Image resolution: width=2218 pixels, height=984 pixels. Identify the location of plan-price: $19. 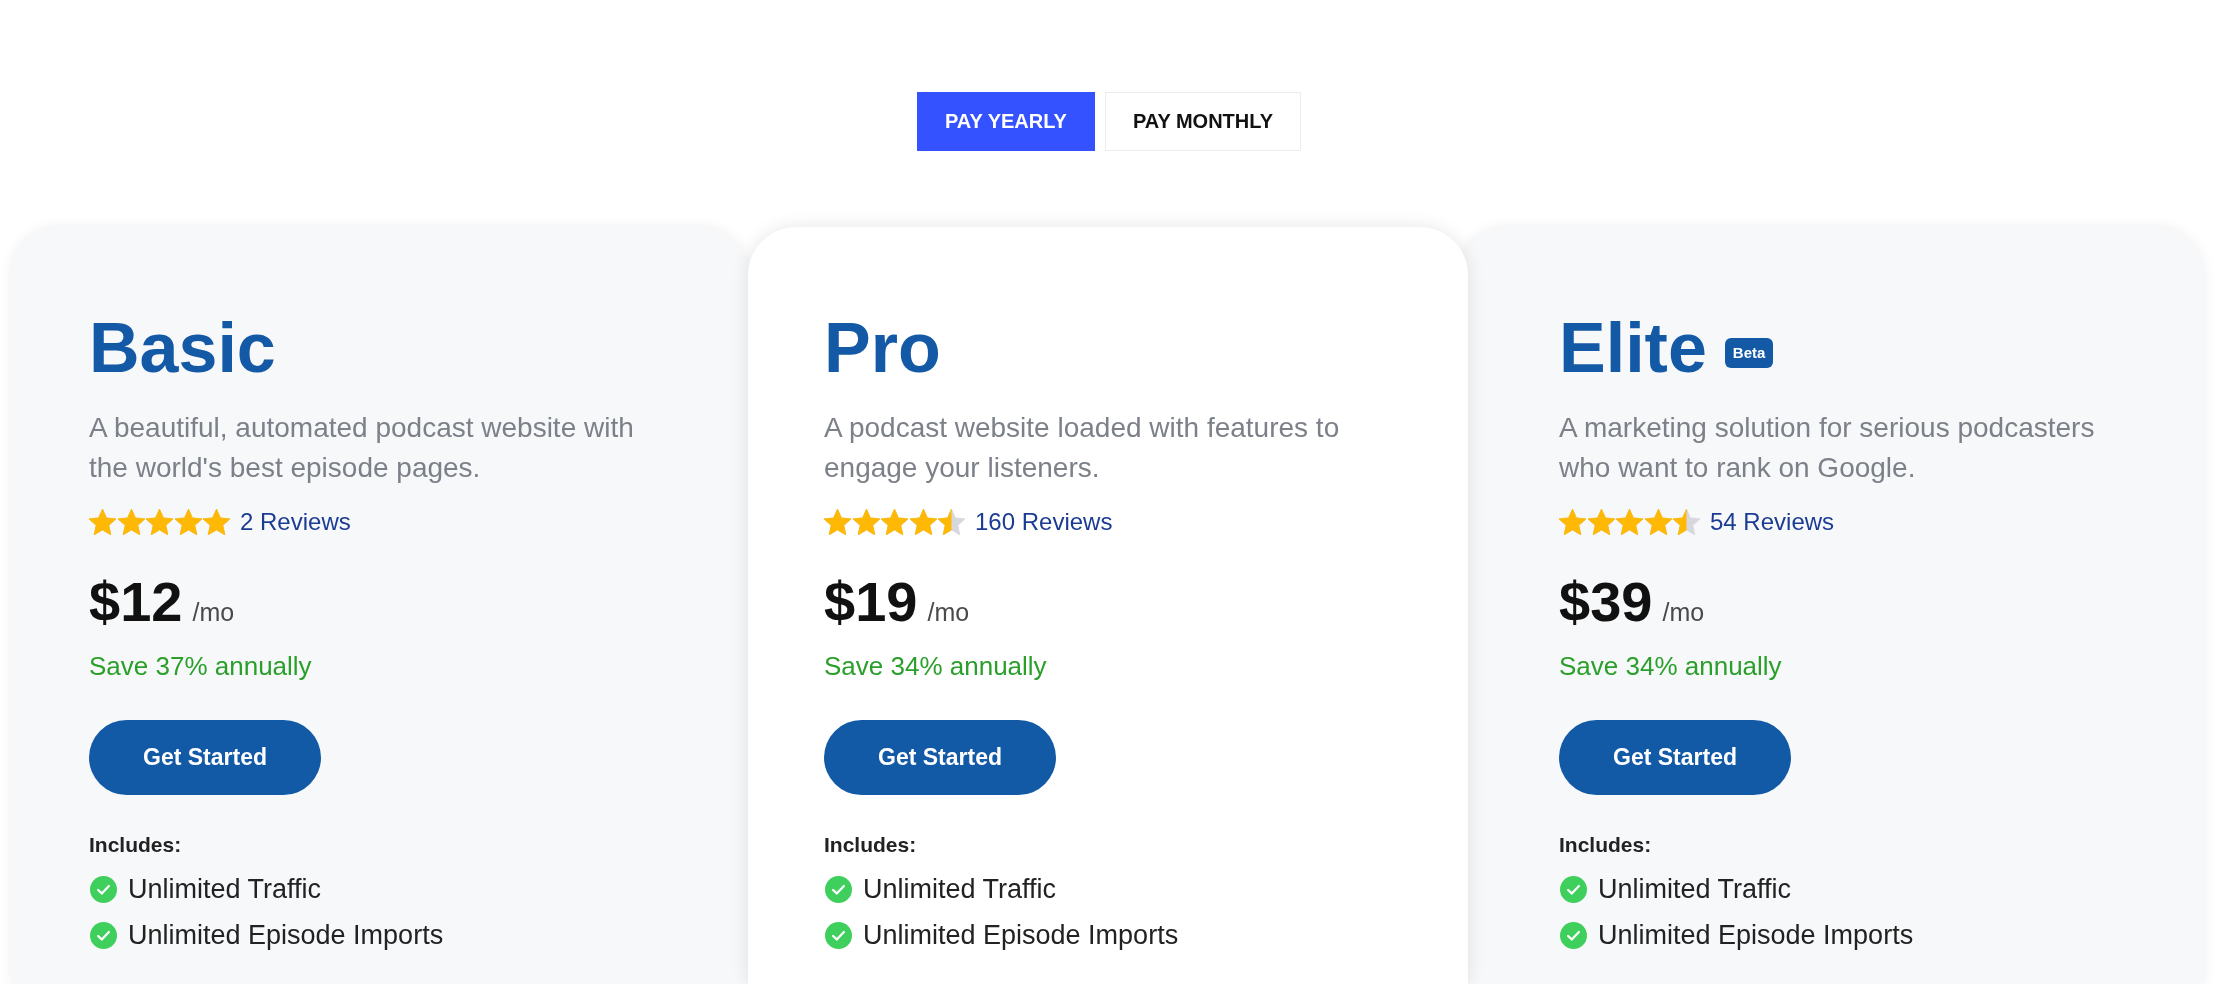
(871, 602).